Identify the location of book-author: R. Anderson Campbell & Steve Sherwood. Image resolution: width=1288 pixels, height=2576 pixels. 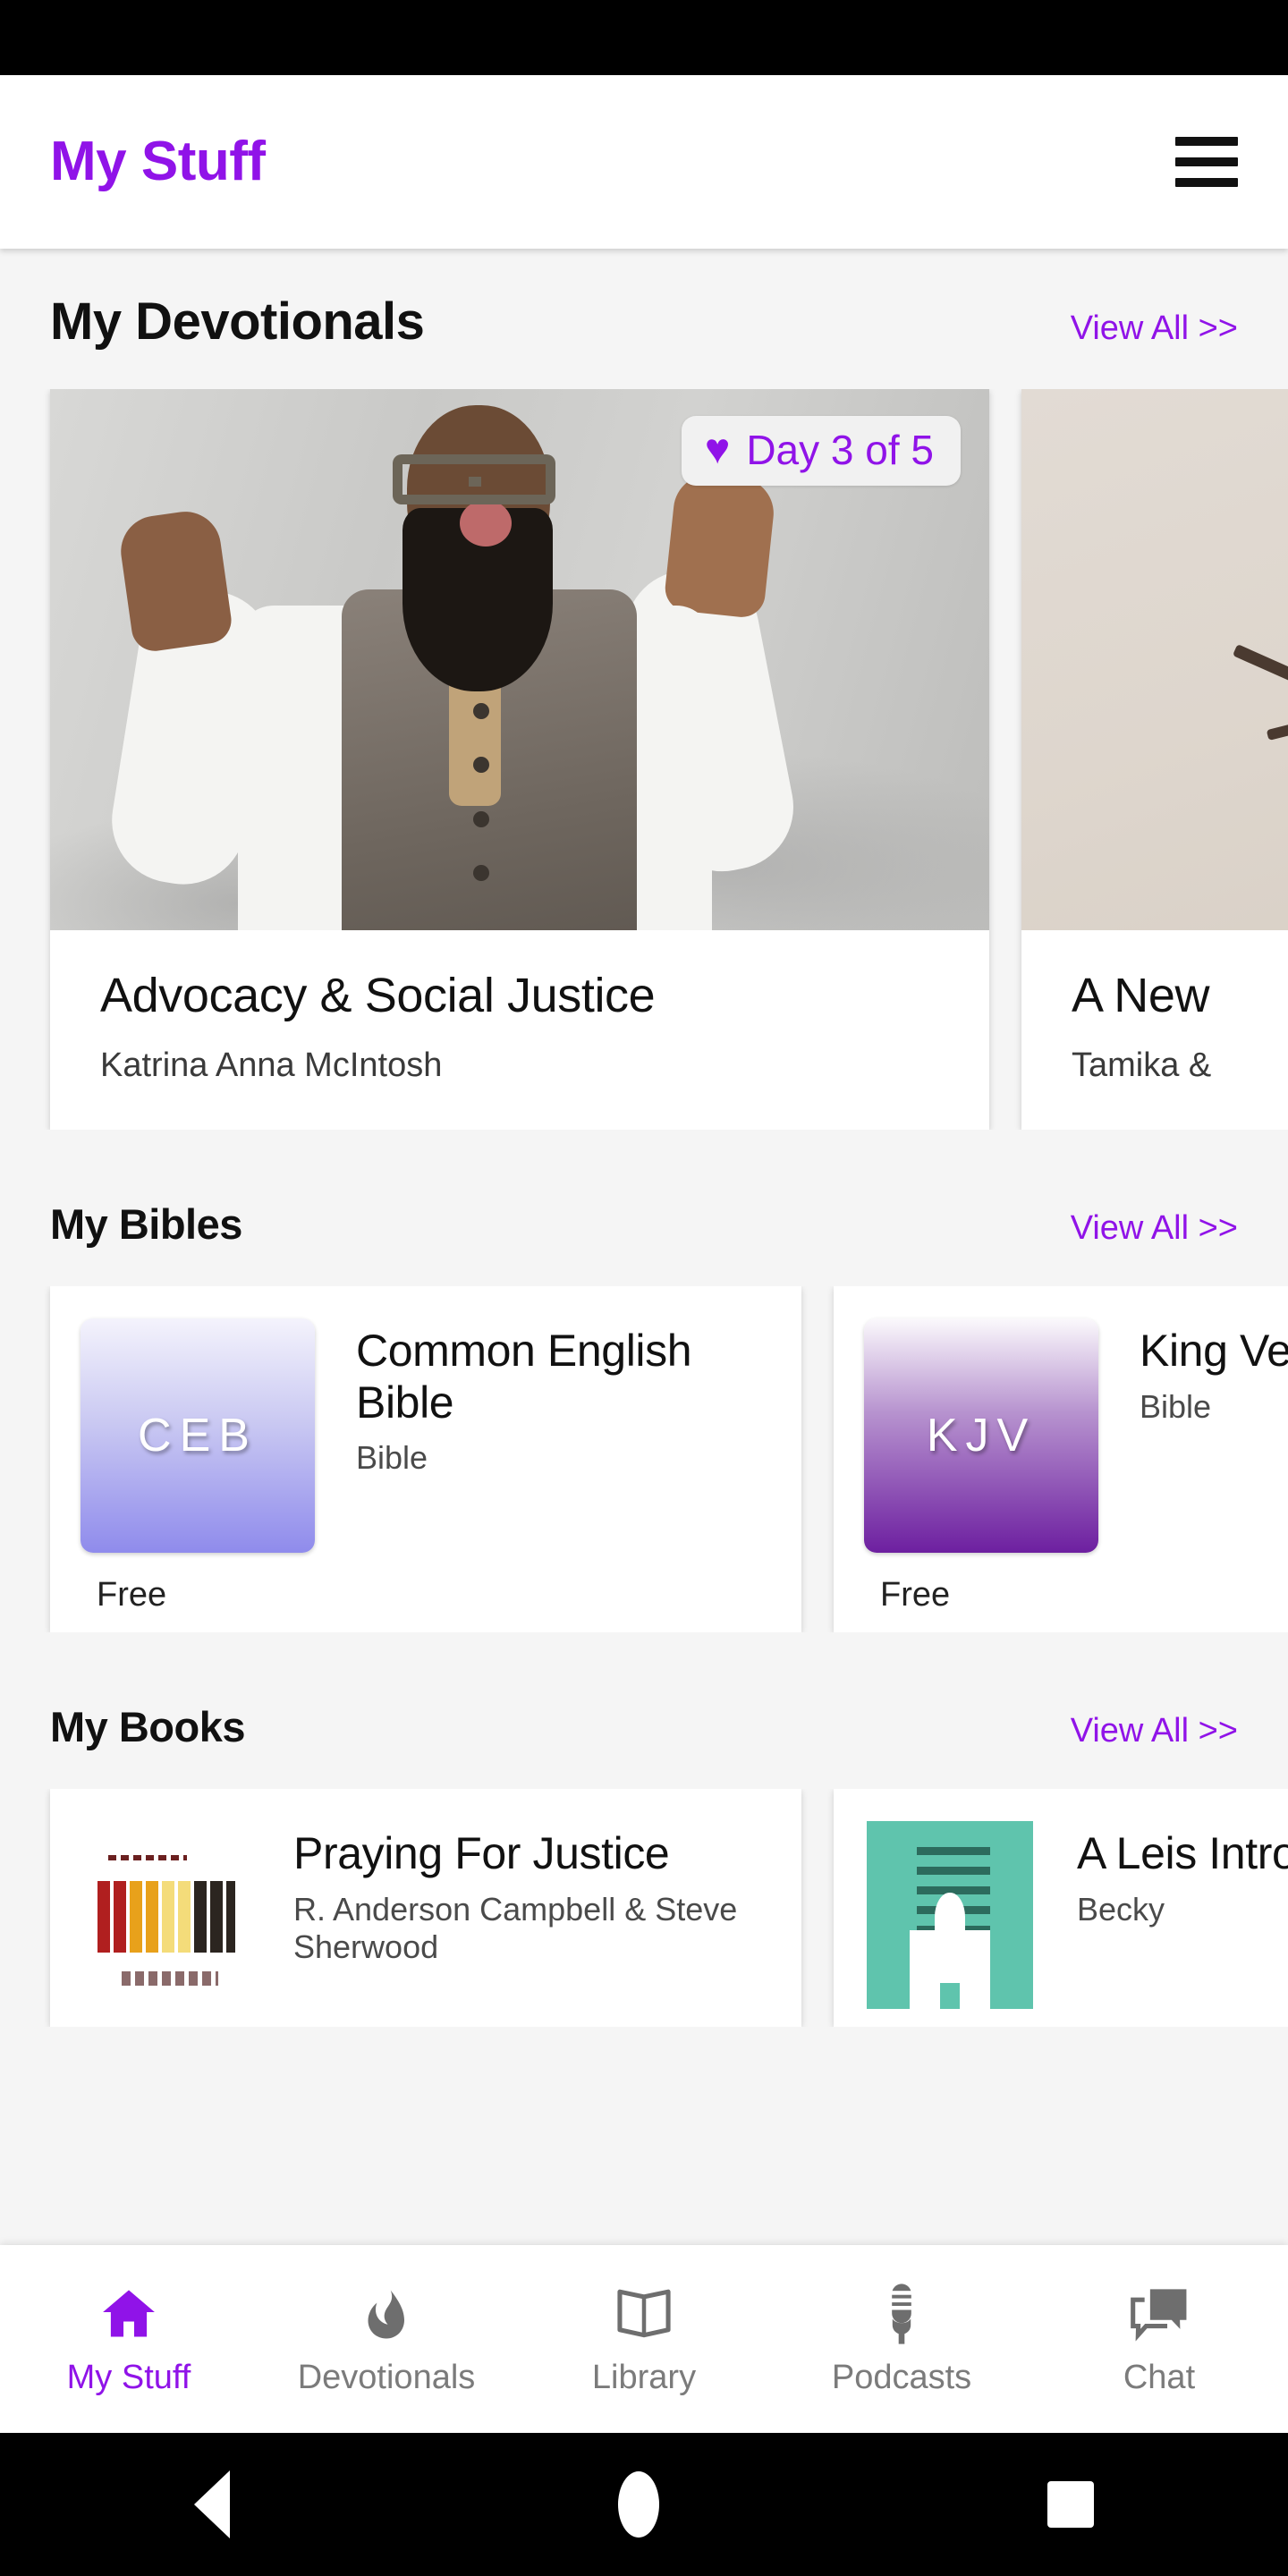
(515, 1927).